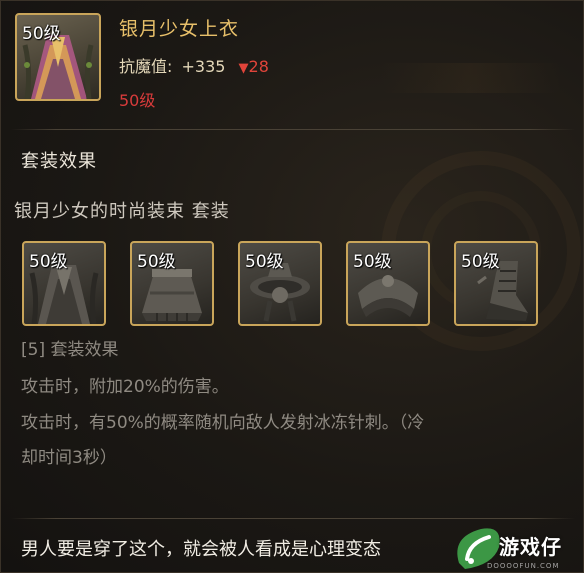  What do you see at coordinates (70, 350) in the screenshot?
I see `set-bonus-header: [5] 套装效果` at bounding box center [70, 350].